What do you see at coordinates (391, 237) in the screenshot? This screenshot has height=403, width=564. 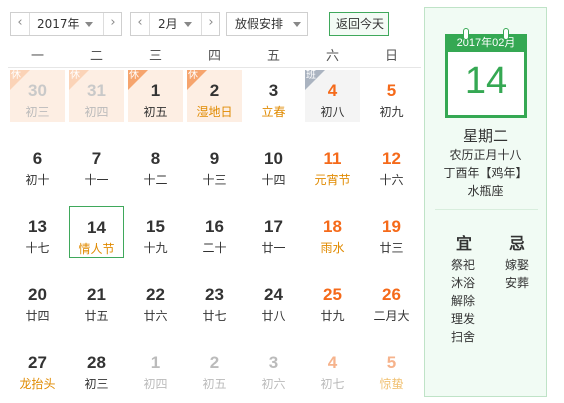 I see `day-cell: 19 廿三` at bounding box center [391, 237].